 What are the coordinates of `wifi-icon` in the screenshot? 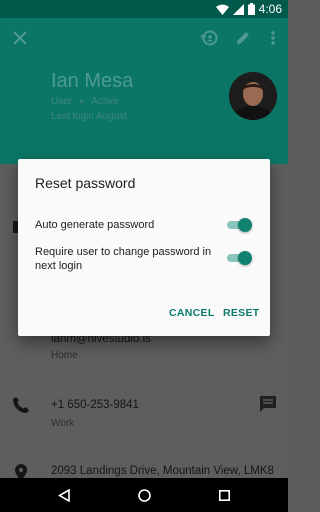 It's located at (222, 9).